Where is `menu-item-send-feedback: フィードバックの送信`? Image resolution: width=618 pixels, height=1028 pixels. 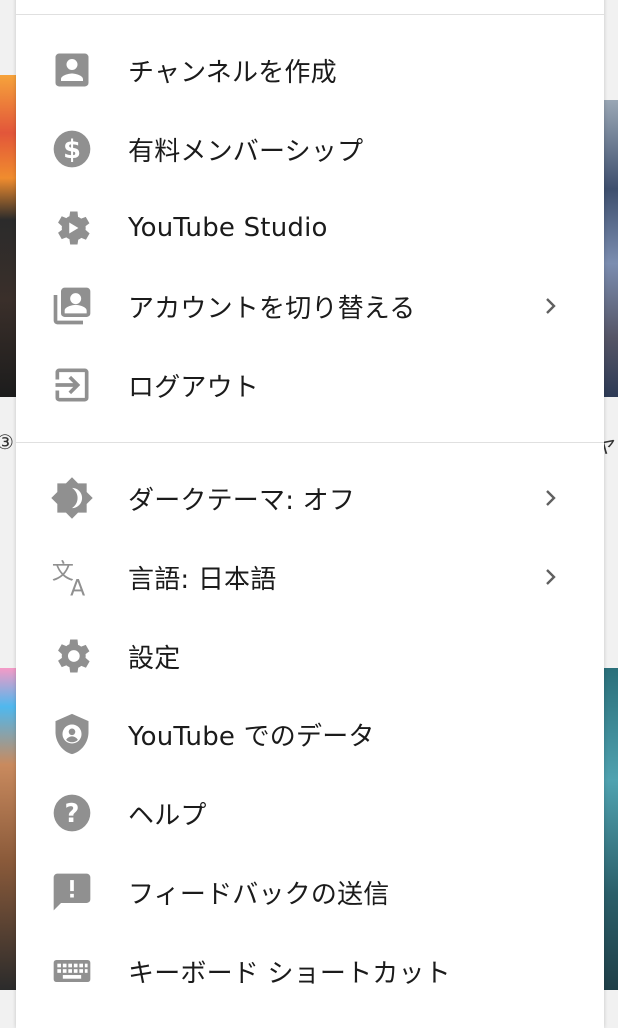
menu-item-send-feedback: フィードバックの送信 is located at coordinates (310, 892).